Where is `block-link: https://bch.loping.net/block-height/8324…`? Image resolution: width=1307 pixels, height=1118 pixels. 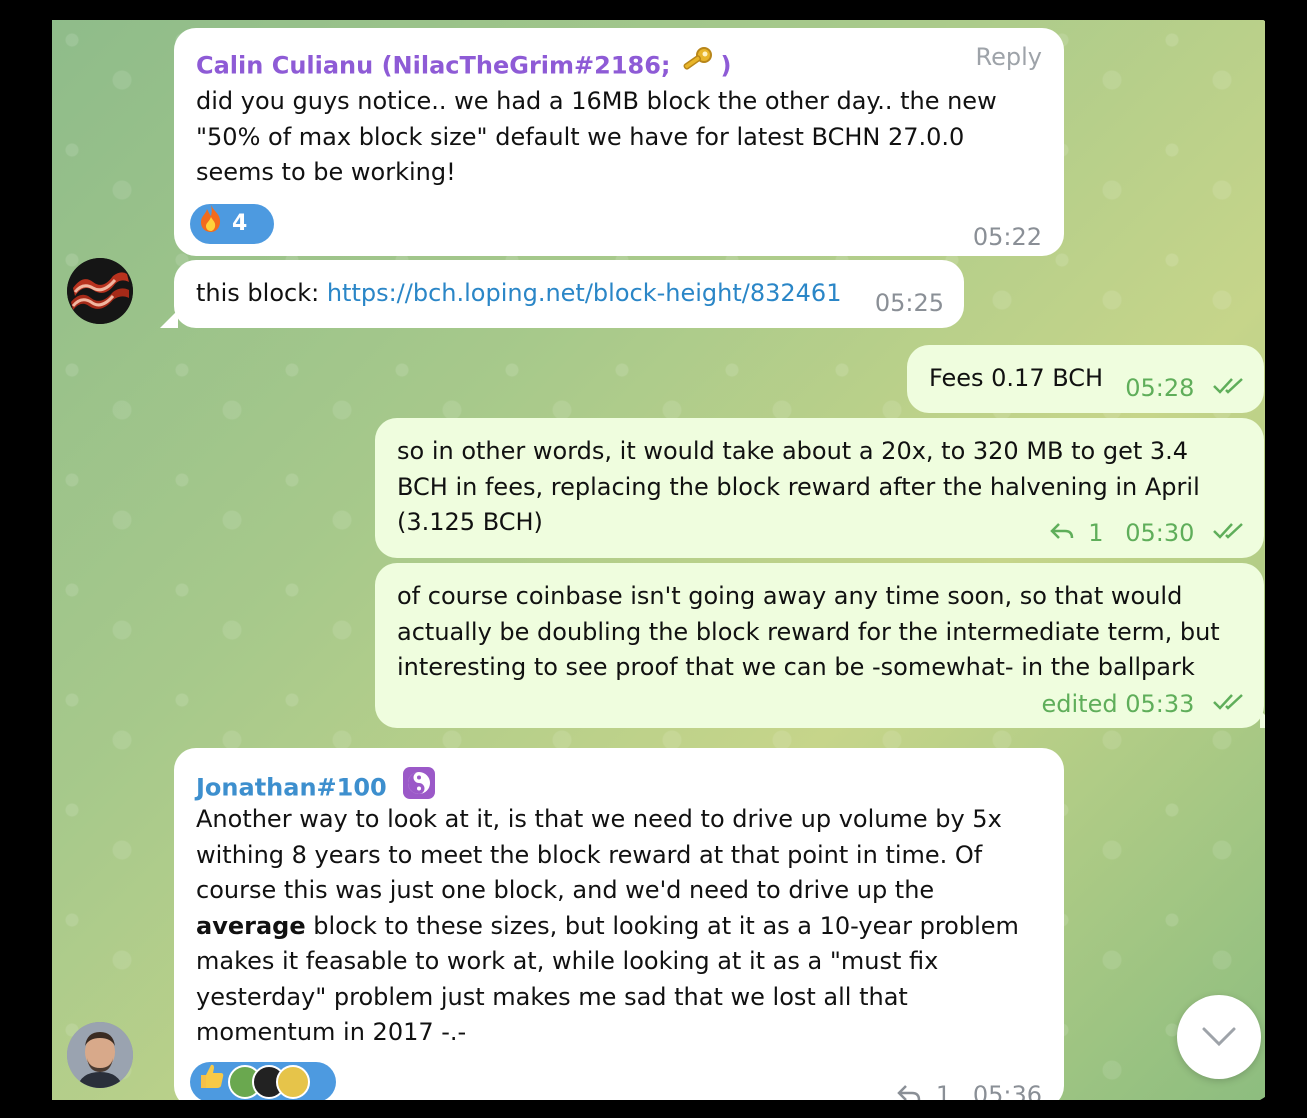
block-link: https://bch.loping.net/block-height/8324… is located at coordinates (584, 293).